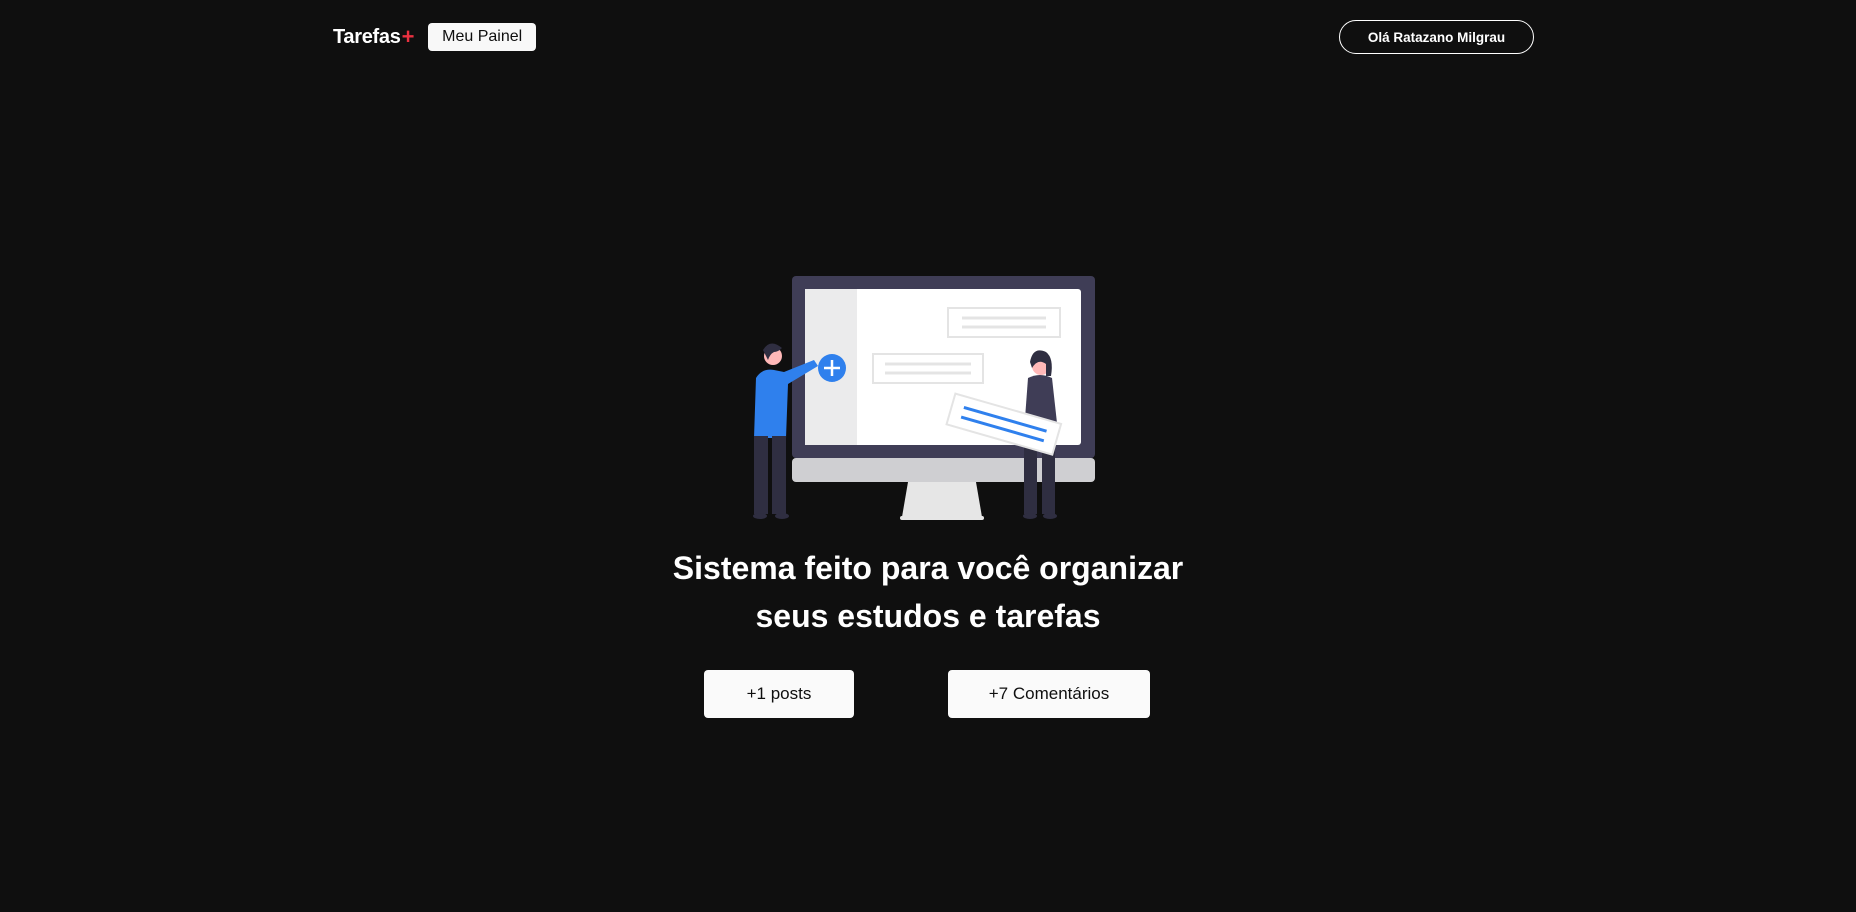 The width and height of the screenshot is (1856, 912). I want to click on posts-count-badge: +1 posts, so click(779, 694).